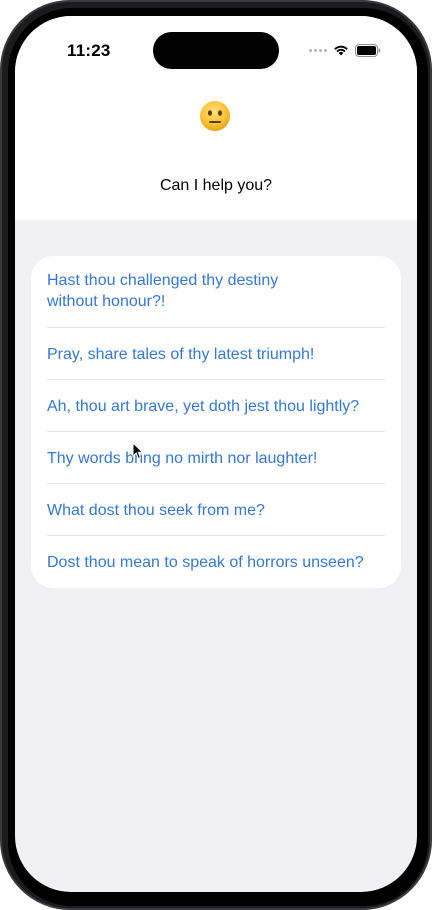 Image resolution: width=432 pixels, height=910 pixels. Describe the element at coordinates (138, 451) in the screenshot. I see `mouse-pointer-icon` at that location.